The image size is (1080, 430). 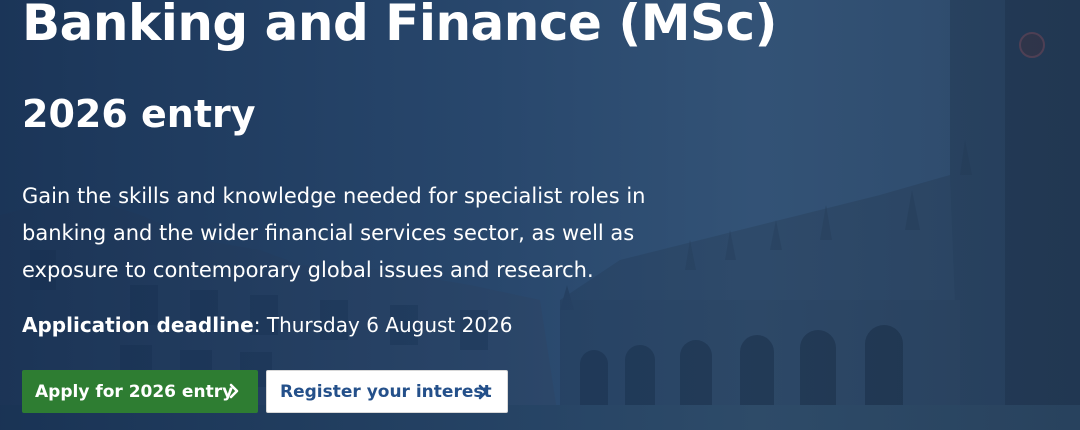 I want to click on deadline-value: : Thursday 6 August 2026, so click(x=383, y=325).